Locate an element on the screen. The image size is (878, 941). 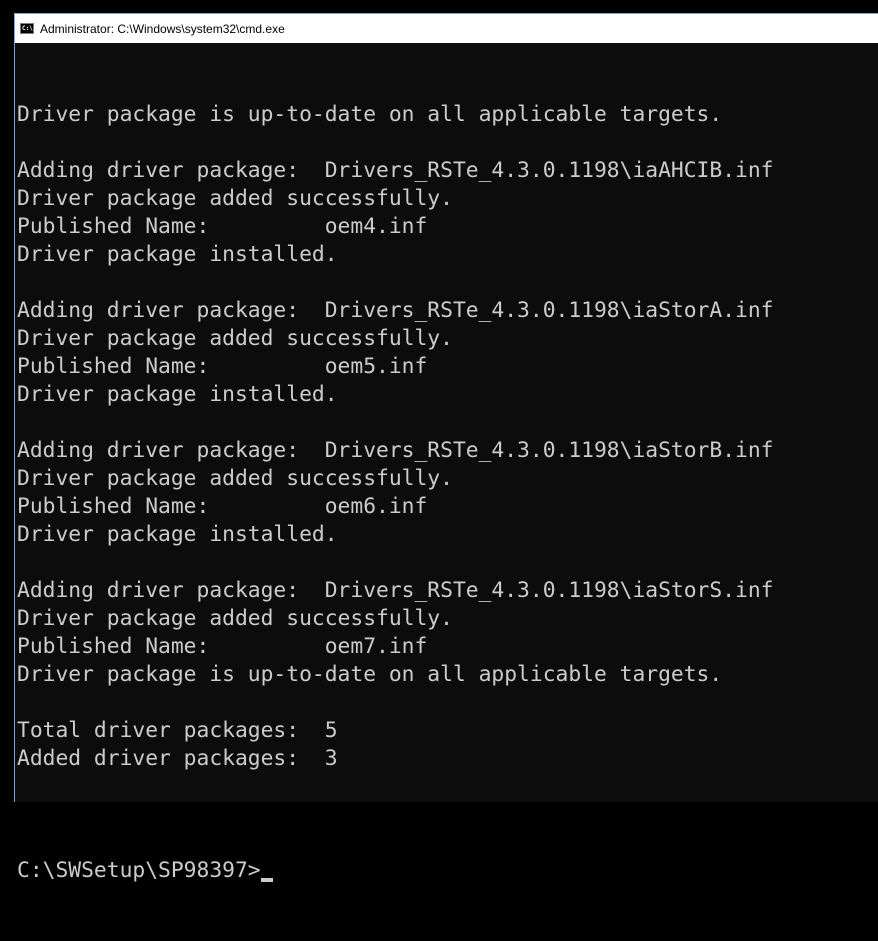
console-line: Published Name: oem6.inf is located at coordinates (222, 506).